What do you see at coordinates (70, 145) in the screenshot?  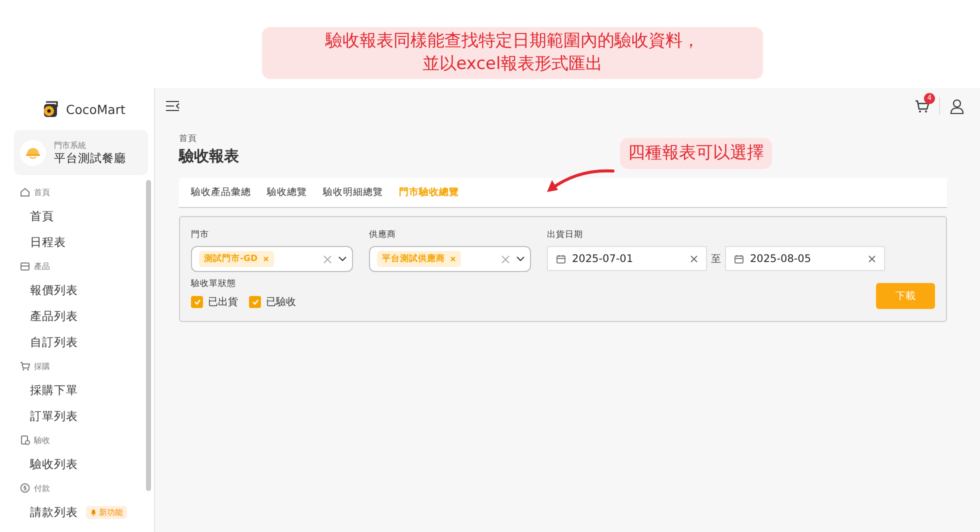 I see `store-system-label: 門市系統` at bounding box center [70, 145].